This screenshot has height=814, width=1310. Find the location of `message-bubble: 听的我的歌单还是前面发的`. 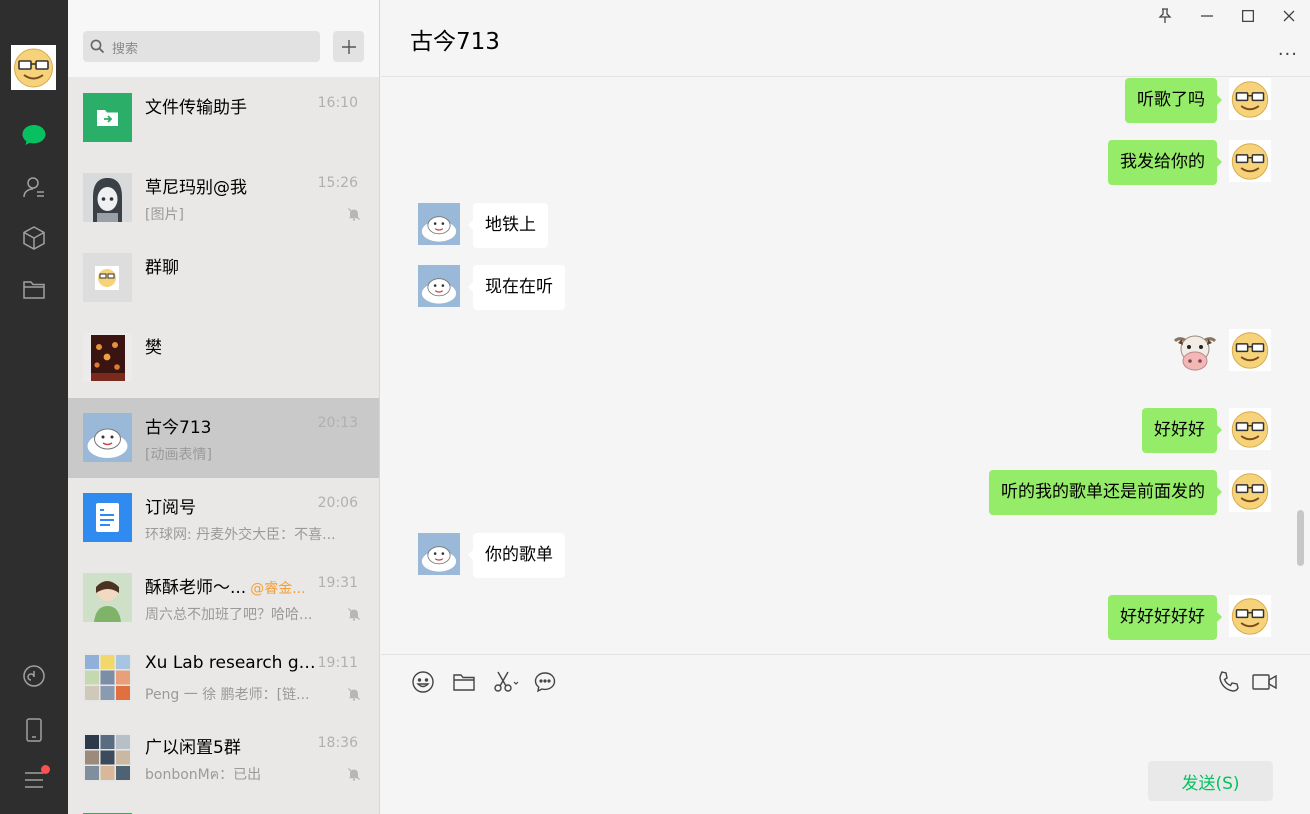

message-bubble: 听的我的歌单还是前面发的 is located at coordinates (1105, 492).